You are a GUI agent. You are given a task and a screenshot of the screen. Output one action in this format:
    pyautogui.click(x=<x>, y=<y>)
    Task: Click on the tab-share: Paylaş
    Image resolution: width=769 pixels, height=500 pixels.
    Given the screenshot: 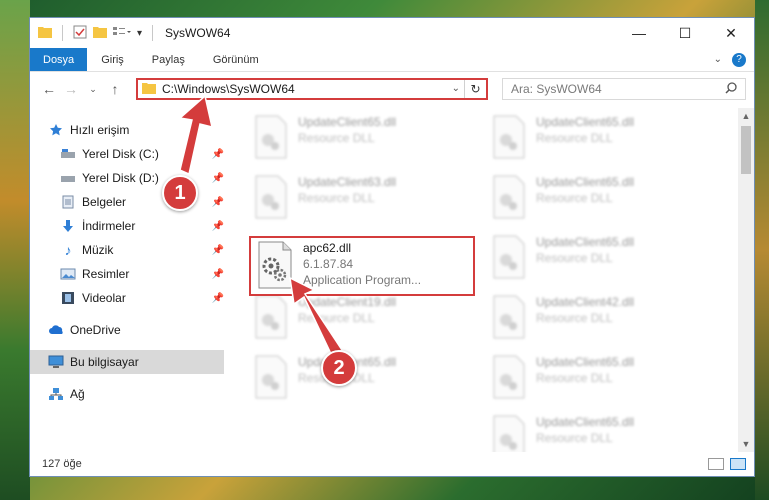 What is the action you would take?
    pyautogui.click(x=168, y=59)
    